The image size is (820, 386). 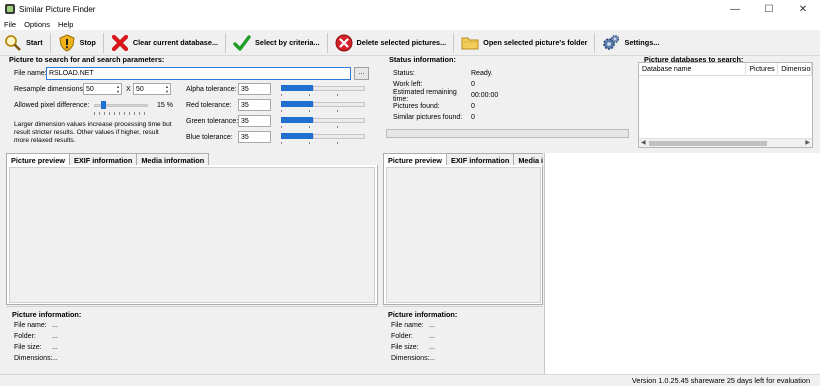 I want to click on left-info-divider, so click(x=192, y=306).